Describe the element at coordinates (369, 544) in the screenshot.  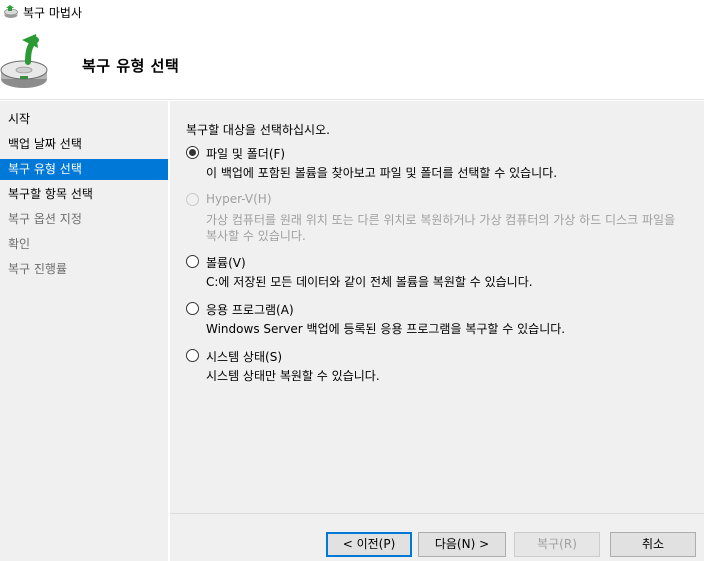
I see `previous-button: < 이전(P)` at that location.